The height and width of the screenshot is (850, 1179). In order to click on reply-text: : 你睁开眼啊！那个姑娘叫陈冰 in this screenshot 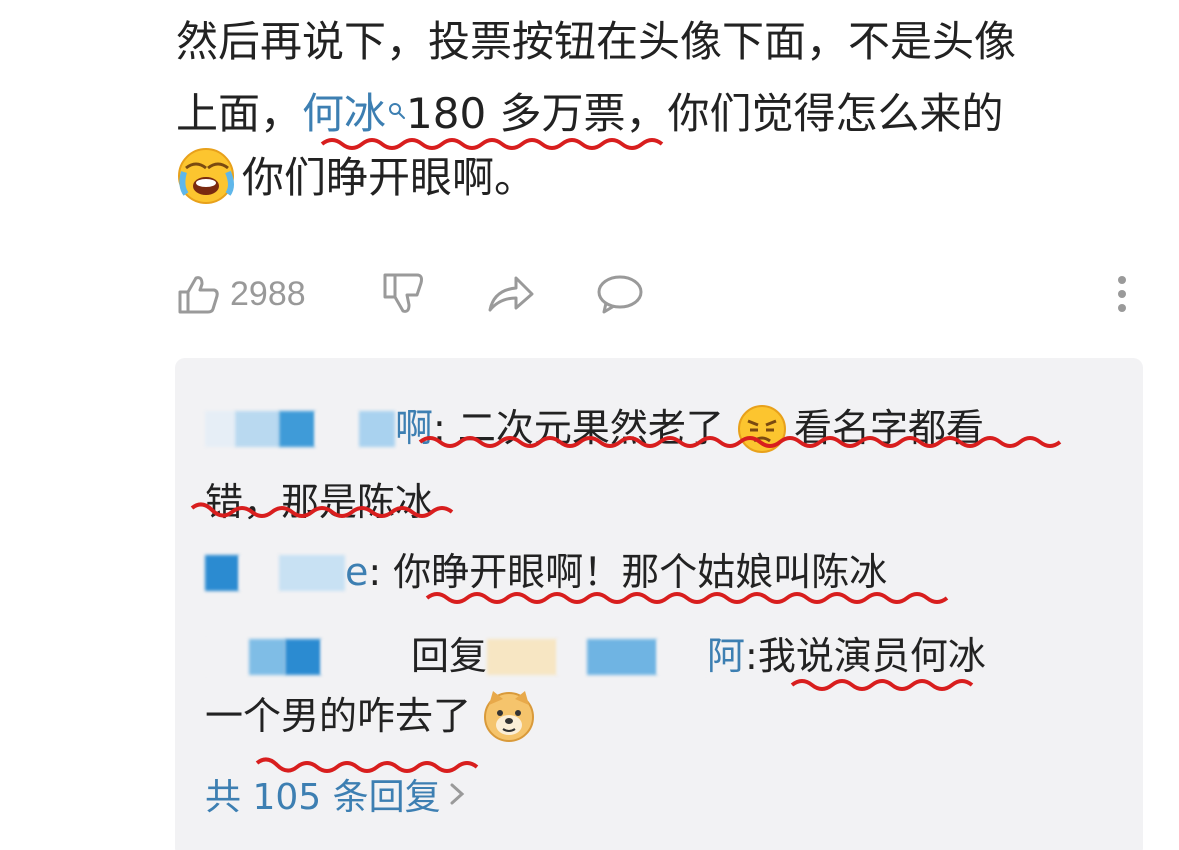, I will do `click(628, 572)`.